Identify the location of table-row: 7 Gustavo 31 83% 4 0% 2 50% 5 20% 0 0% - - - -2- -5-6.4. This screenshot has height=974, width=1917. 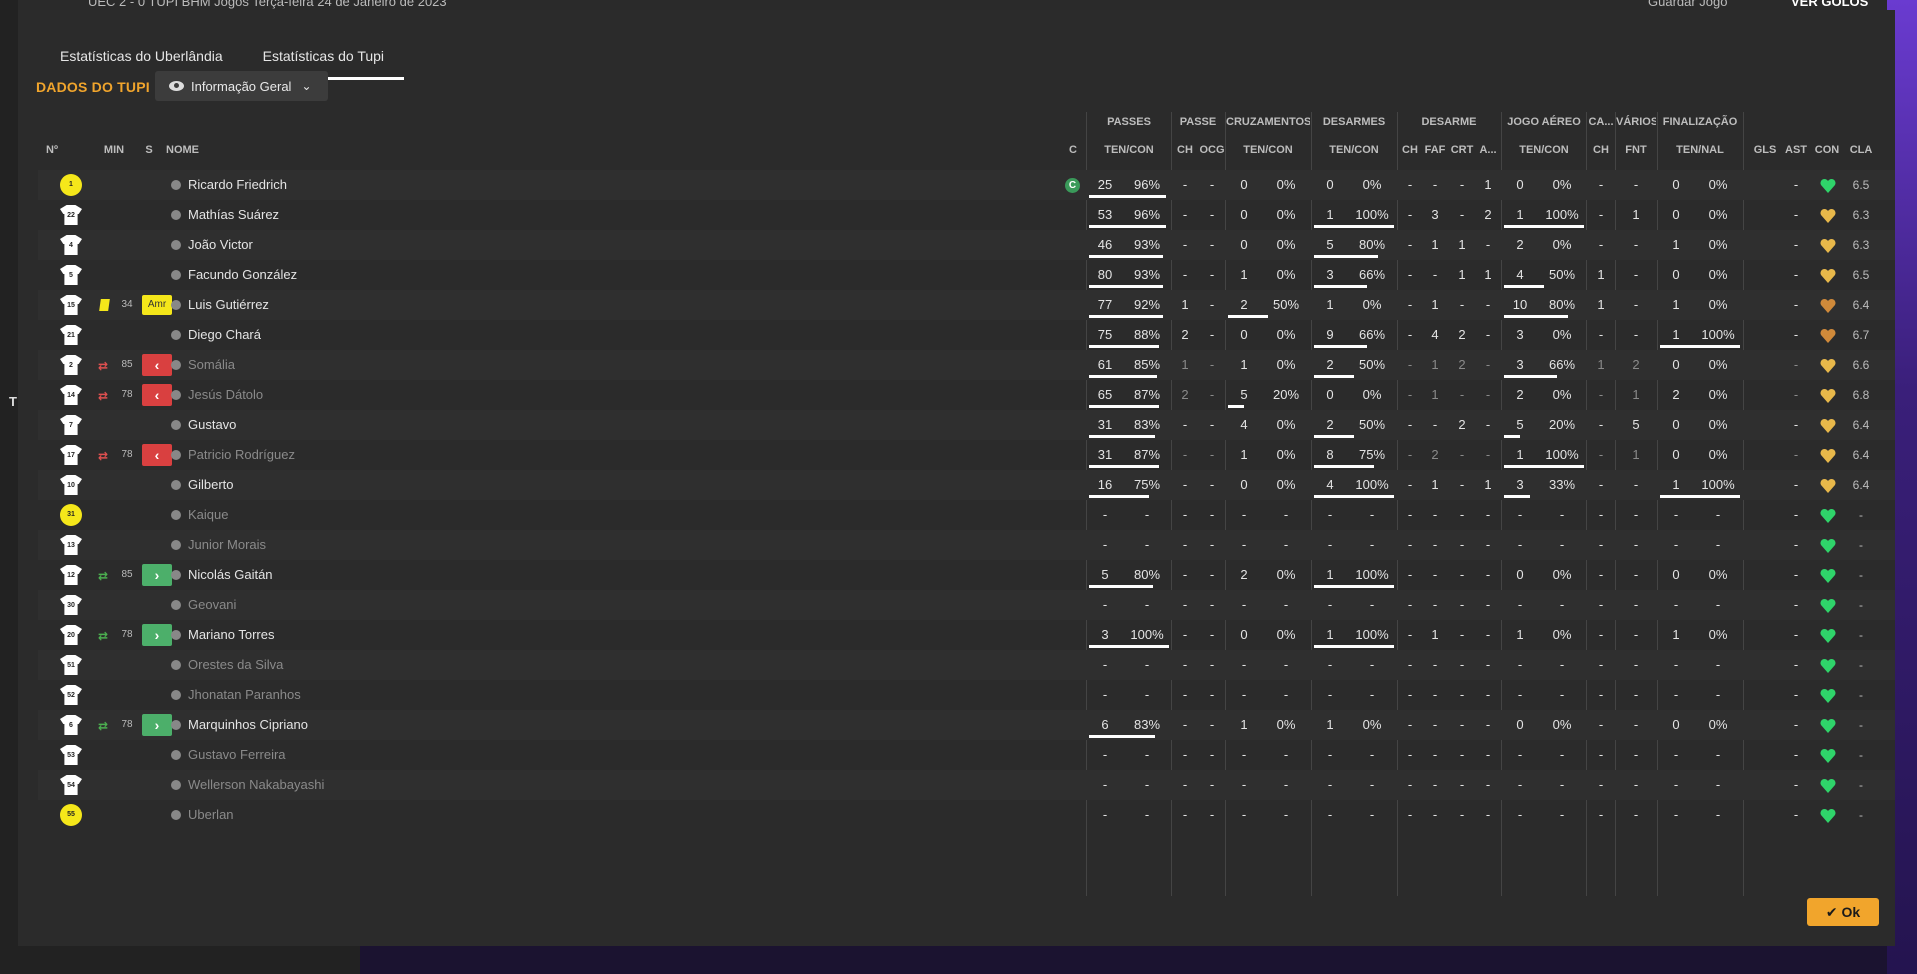
(966, 425).